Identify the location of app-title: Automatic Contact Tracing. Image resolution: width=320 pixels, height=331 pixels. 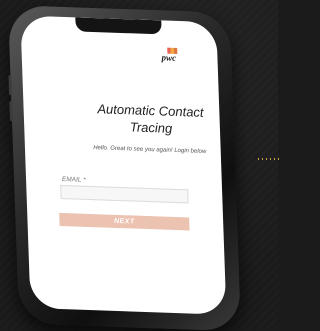
(150, 118).